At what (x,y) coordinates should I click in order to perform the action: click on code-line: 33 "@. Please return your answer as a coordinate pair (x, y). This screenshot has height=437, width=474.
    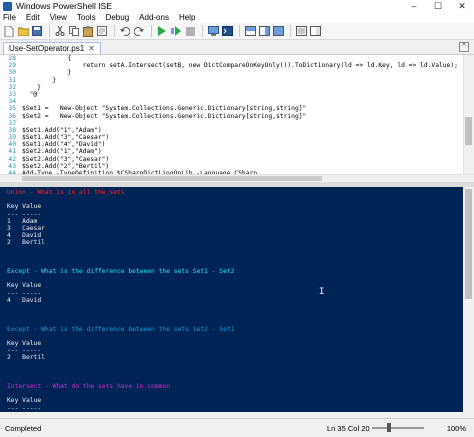
    Looking at the image, I should click on (231, 94).